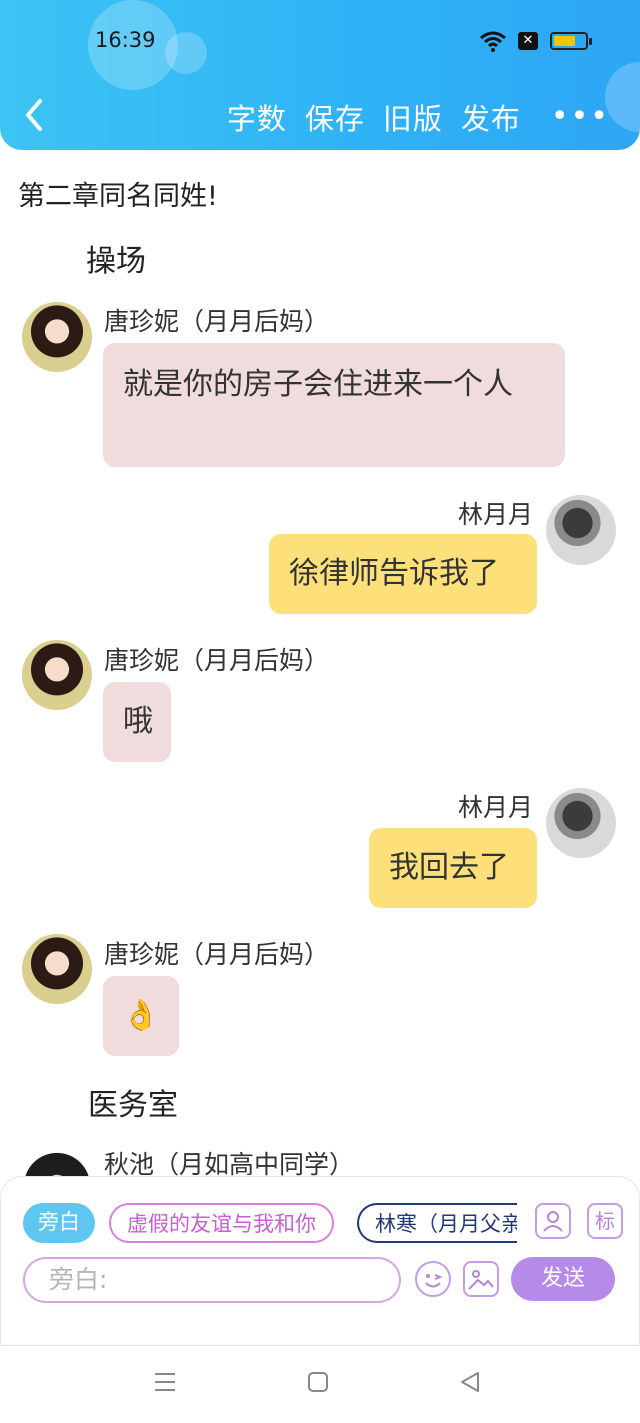 The height and width of the screenshot is (1423, 640). Describe the element at coordinates (35, 115) in the screenshot. I see `back-button` at that location.